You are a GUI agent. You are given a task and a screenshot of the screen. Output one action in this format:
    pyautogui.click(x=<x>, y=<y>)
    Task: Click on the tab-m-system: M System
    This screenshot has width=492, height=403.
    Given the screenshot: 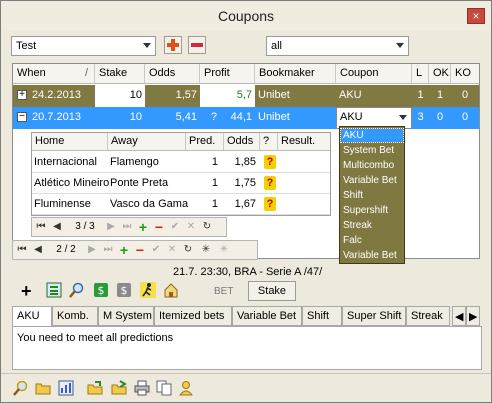 What is the action you would take?
    pyautogui.click(x=126, y=316)
    